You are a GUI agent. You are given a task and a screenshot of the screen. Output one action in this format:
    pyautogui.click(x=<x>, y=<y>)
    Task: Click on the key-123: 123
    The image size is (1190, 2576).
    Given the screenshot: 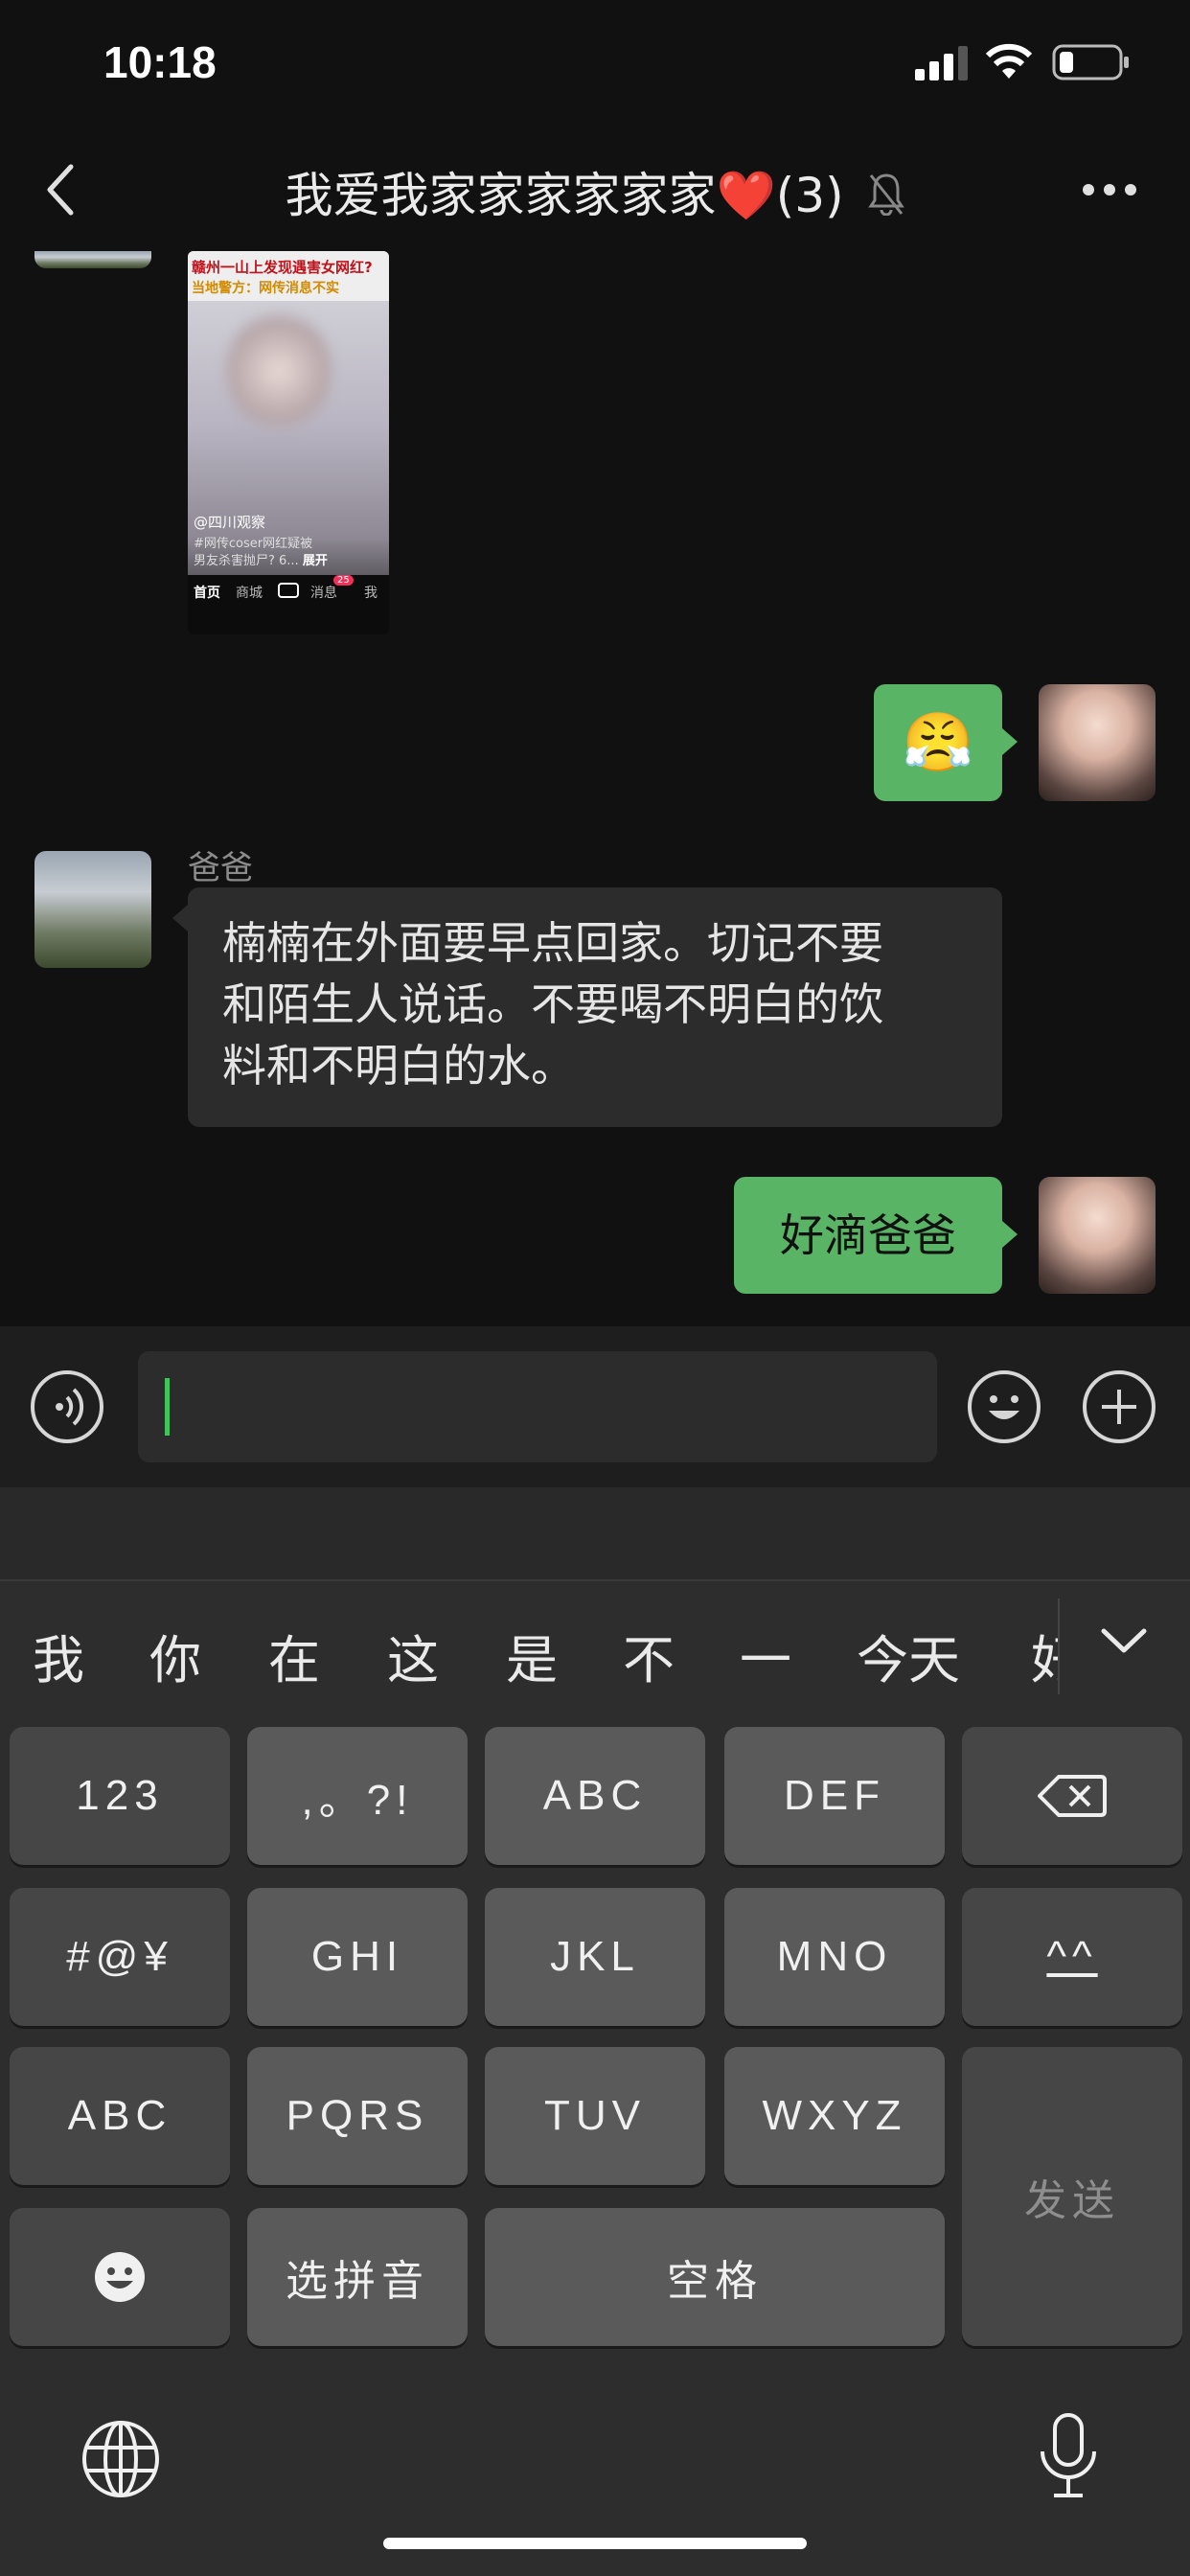 What is the action you would take?
    pyautogui.click(x=120, y=1796)
    